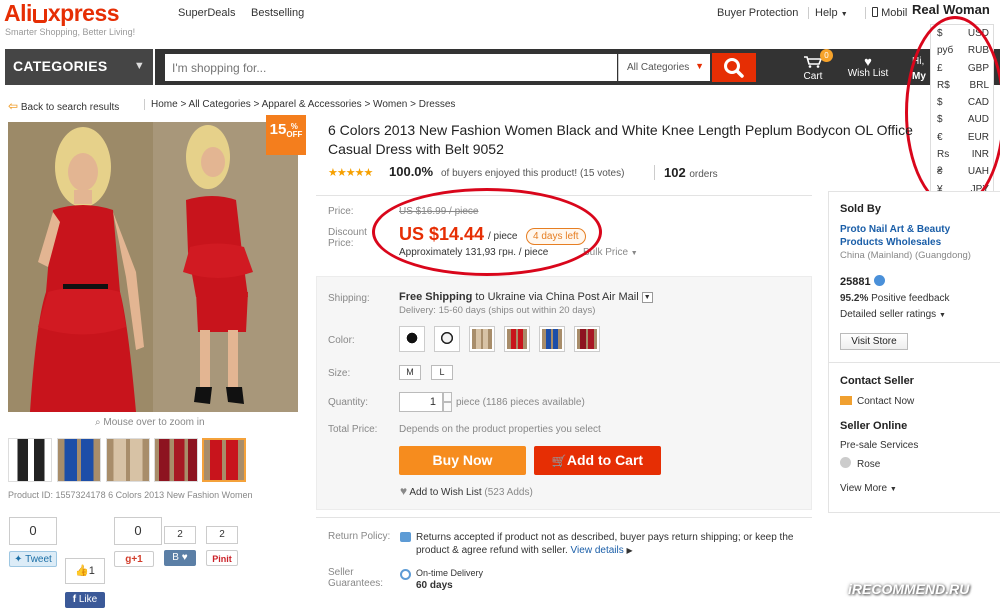  Describe the element at coordinates (222, 558) in the screenshot. I see `pinit-button: Pinit` at that location.